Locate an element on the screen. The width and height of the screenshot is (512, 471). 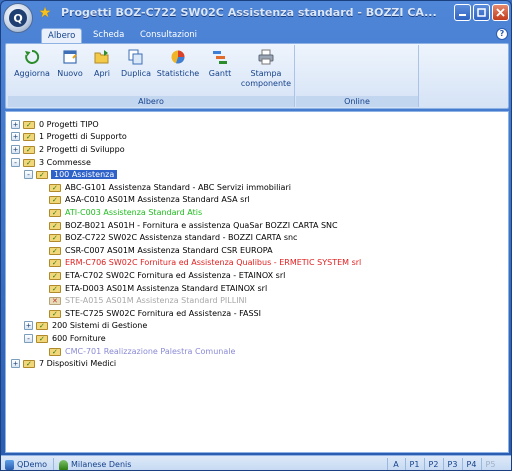
open-folder-icon is located at coordinates (102, 57).